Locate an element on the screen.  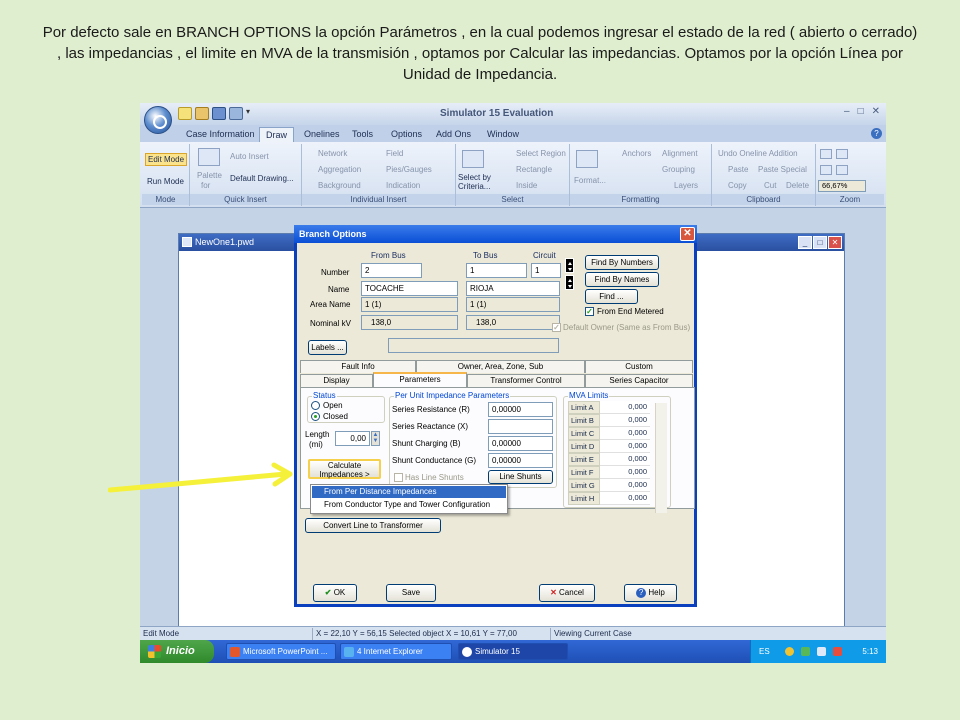
copy-button: Copy is located at coordinates (737, 185).